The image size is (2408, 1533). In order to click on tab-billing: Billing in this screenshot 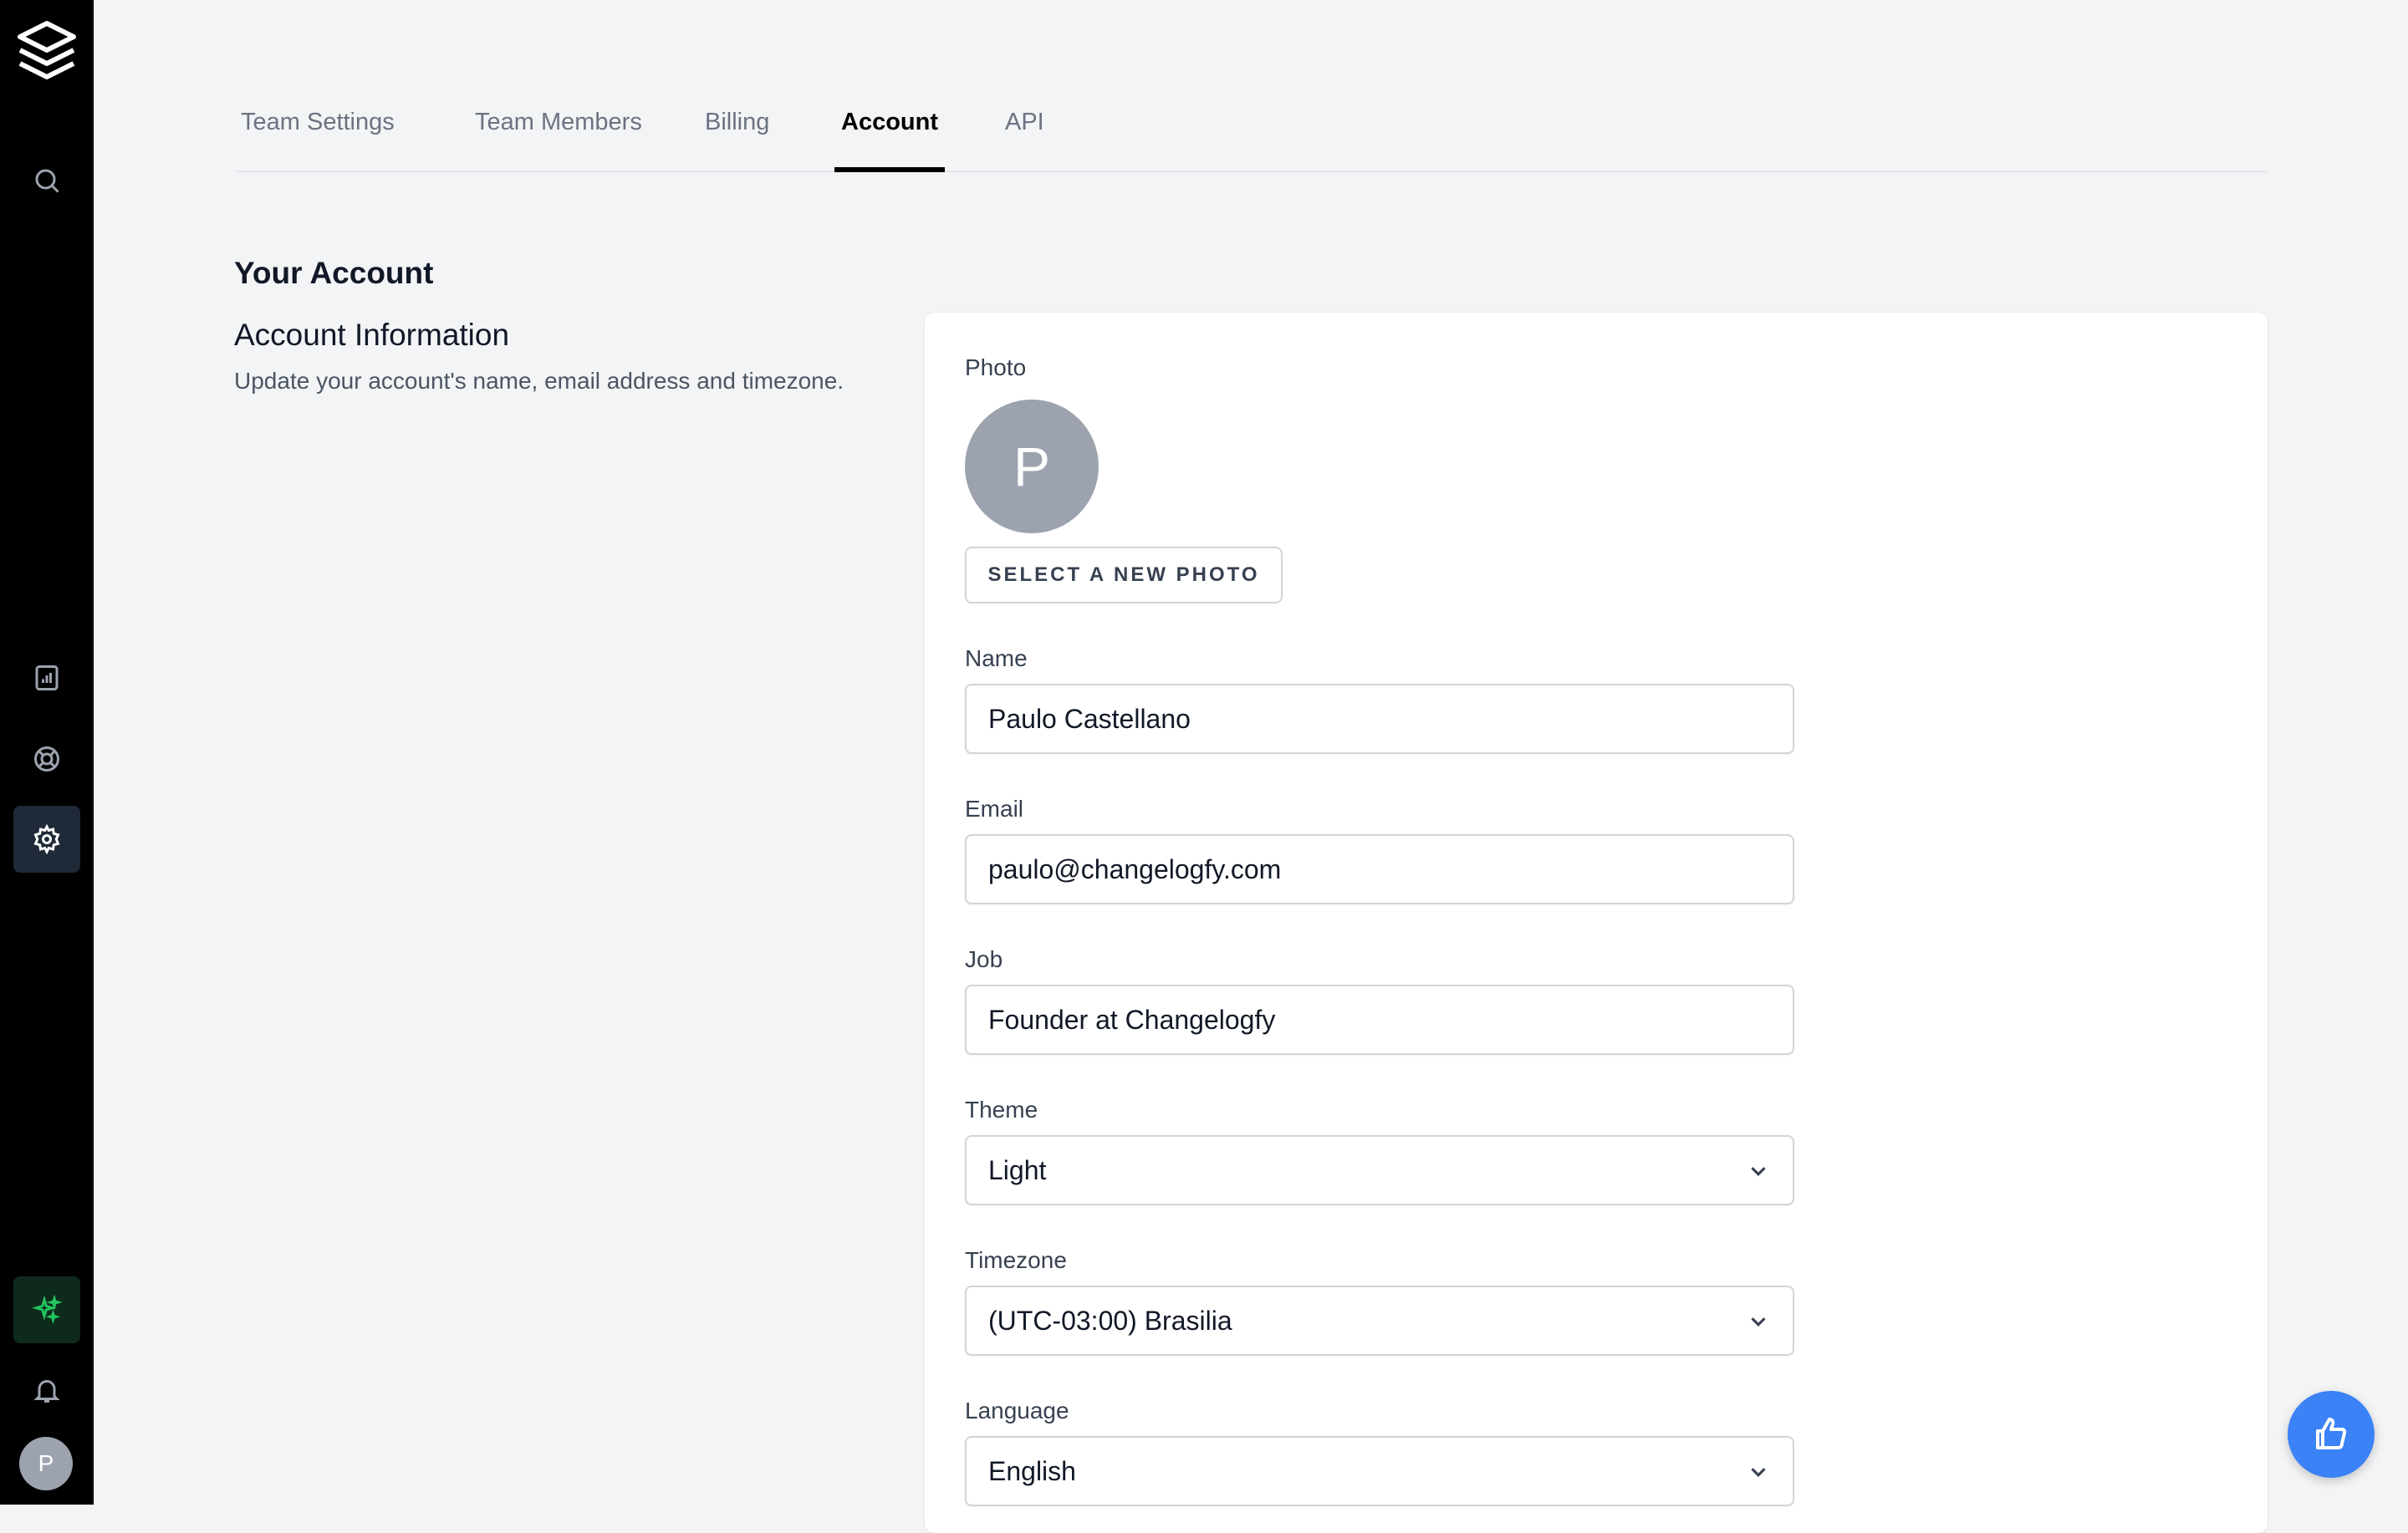, I will do `click(737, 132)`.